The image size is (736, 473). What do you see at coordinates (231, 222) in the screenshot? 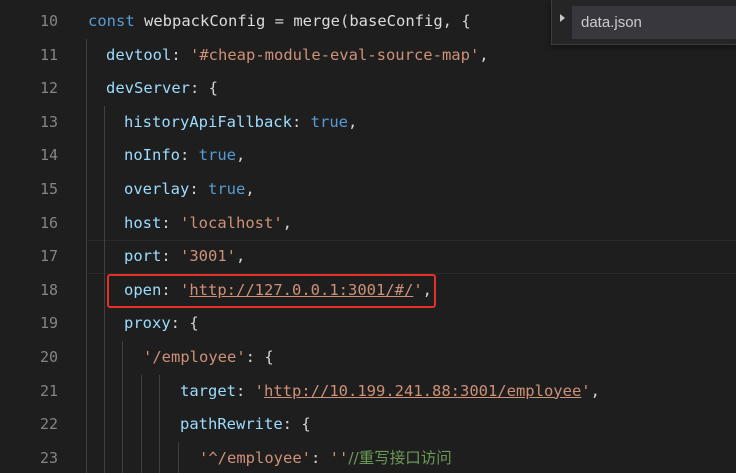
I see `code-token: 'localhost'` at bounding box center [231, 222].